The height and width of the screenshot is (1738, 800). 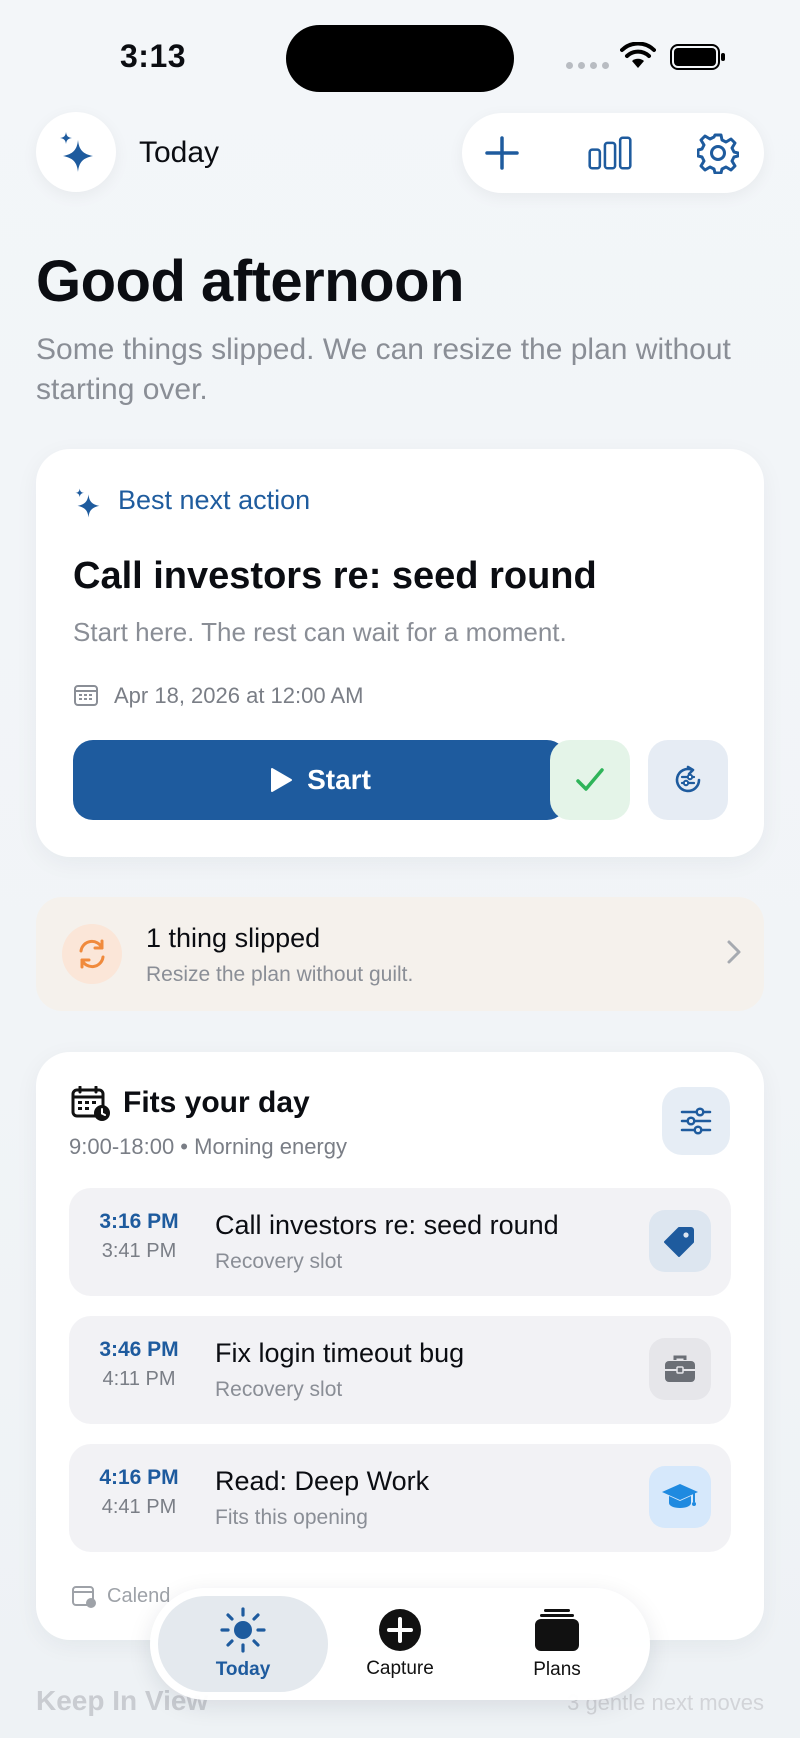 I want to click on header-actions, so click(x=613, y=153).